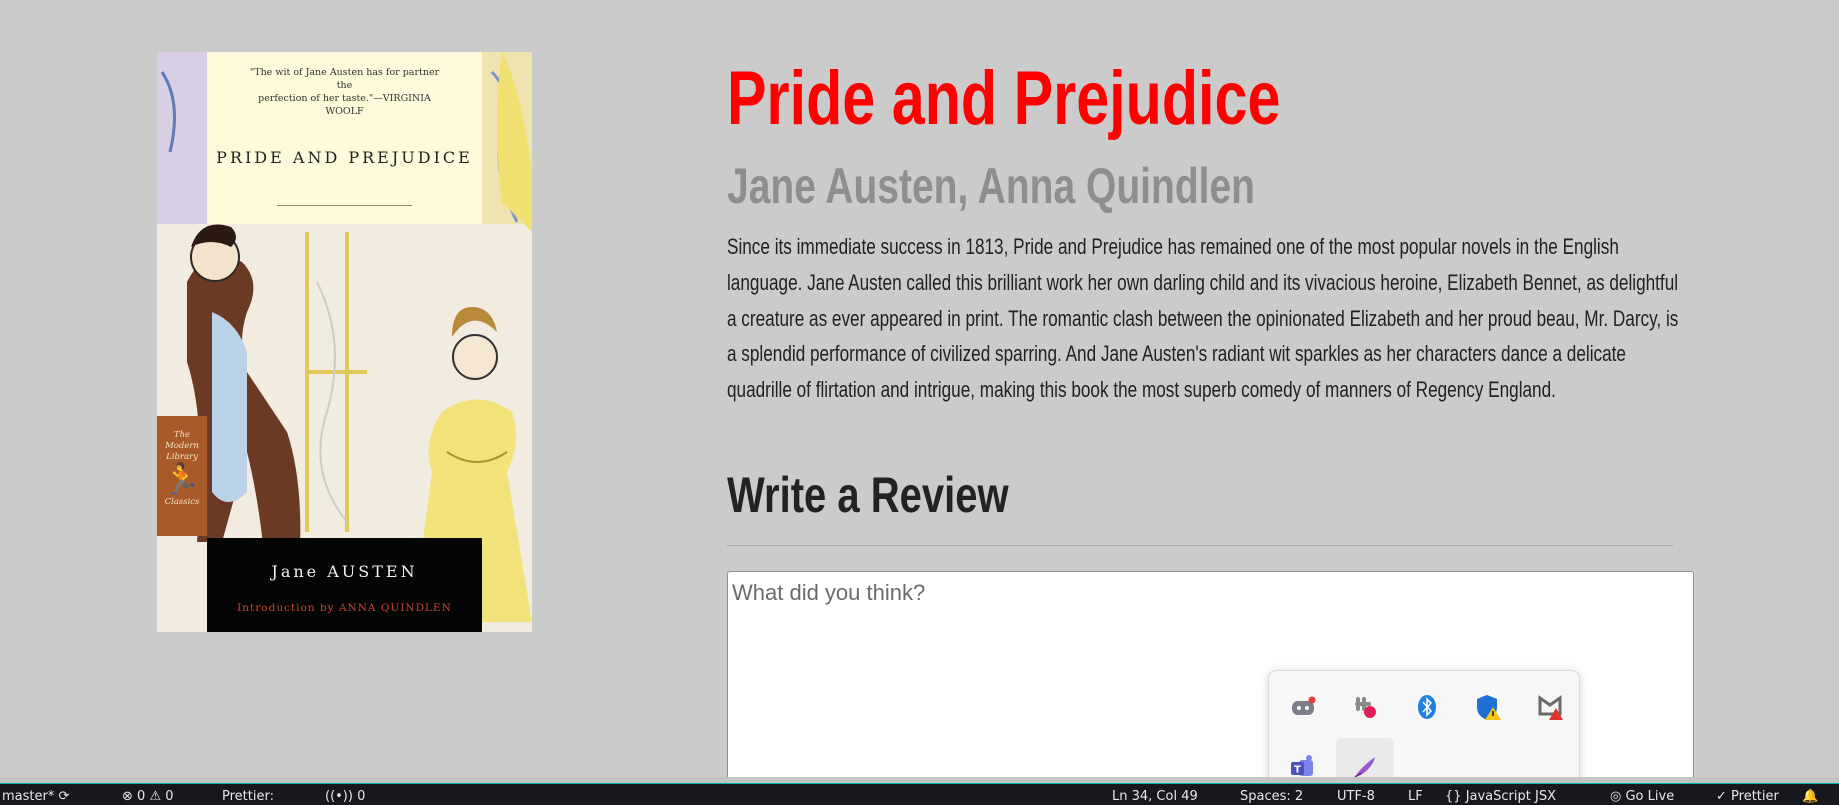  I want to click on ports-indicator: ((•)) 0, so click(345, 797).